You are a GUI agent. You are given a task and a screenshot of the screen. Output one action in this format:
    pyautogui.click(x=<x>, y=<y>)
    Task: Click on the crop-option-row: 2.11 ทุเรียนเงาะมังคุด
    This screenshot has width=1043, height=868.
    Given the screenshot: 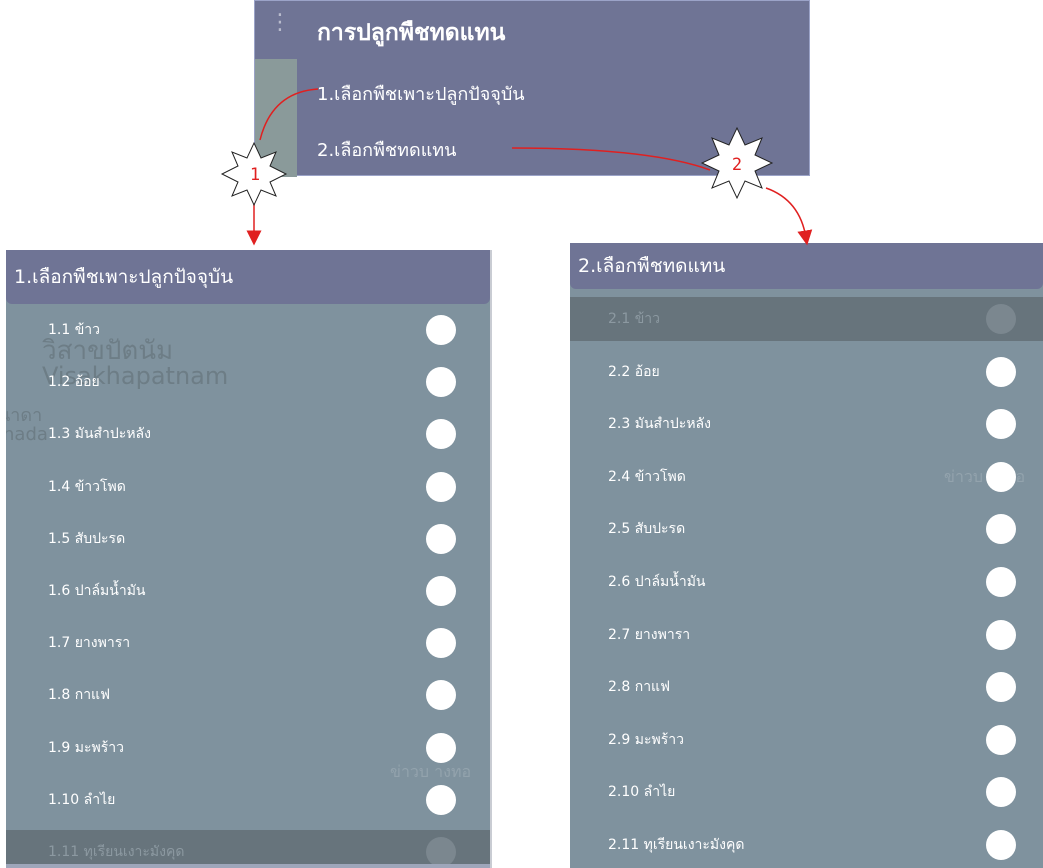 What is the action you would take?
    pyautogui.click(x=806, y=845)
    